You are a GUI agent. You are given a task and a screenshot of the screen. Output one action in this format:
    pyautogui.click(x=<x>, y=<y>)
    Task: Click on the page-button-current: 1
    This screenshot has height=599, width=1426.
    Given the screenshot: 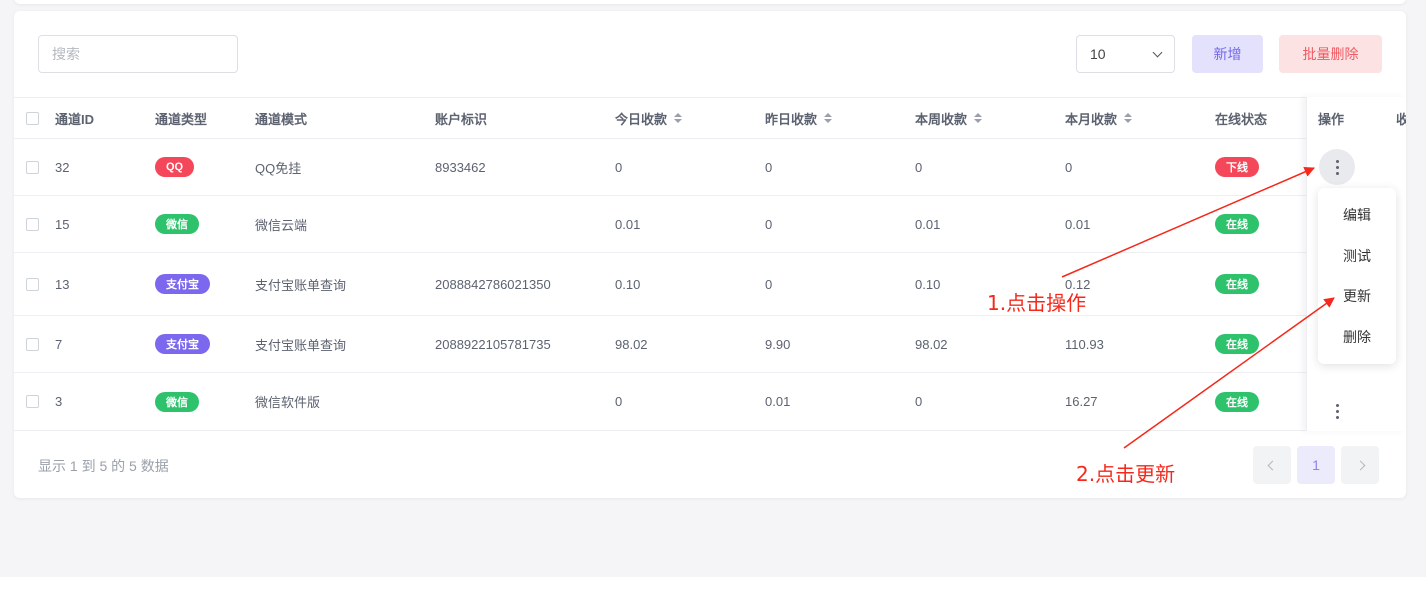 What is the action you would take?
    pyautogui.click(x=1316, y=465)
    